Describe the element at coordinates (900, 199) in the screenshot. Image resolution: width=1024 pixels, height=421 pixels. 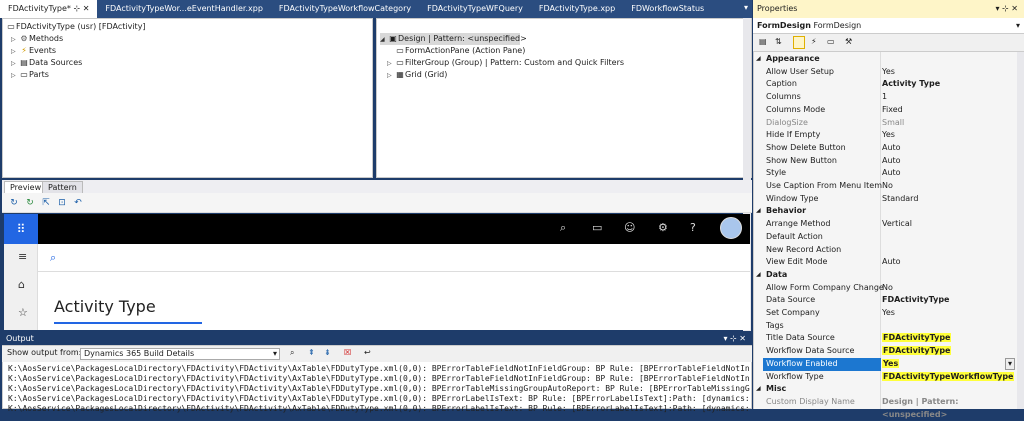
I see `property-value: Standard` at that location.